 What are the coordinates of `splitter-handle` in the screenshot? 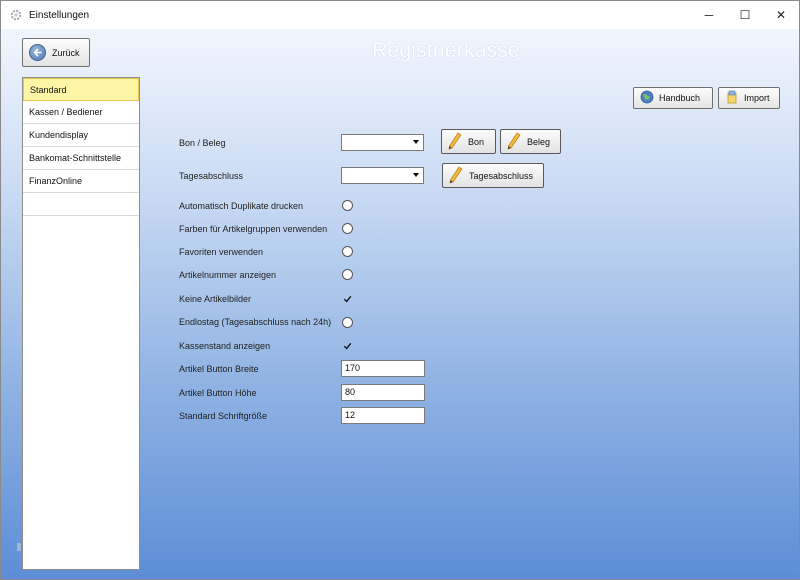 It's located at (19, 547).